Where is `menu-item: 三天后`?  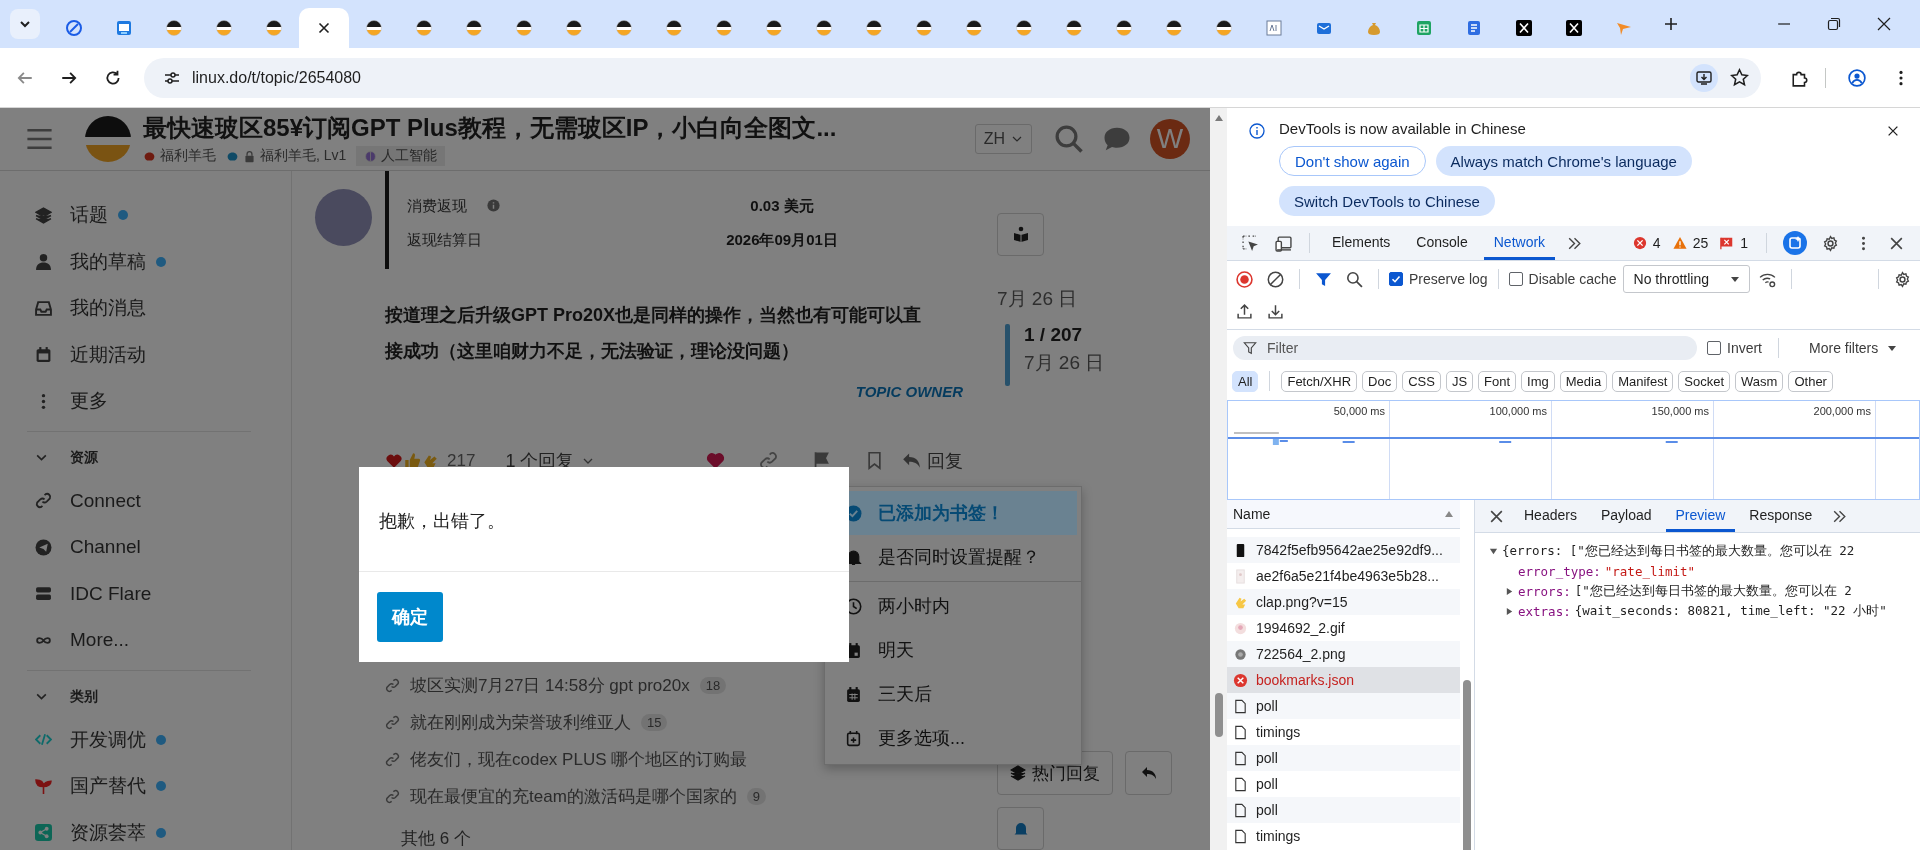 menu-item: 三天后 is located at coordinates (953, 694).